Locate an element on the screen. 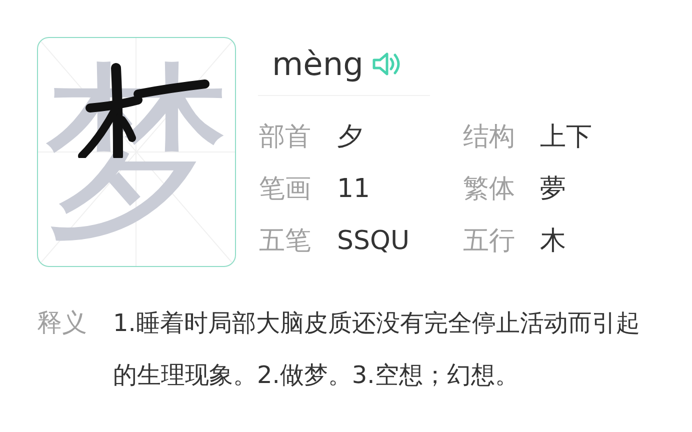 The image size is (692, 432). definition-label: 释义 is located at coordinates (62, 323).